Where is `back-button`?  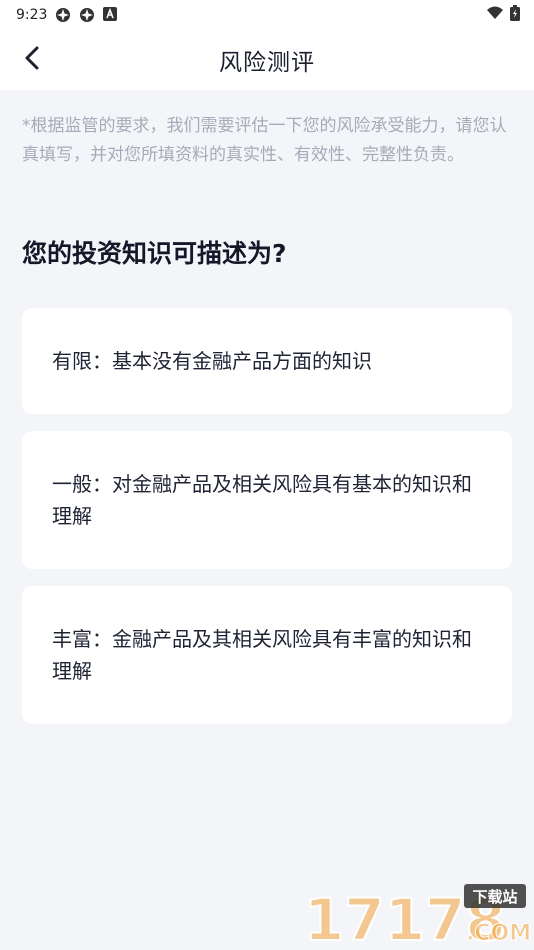 back-button is located at coordinates (32, 60).